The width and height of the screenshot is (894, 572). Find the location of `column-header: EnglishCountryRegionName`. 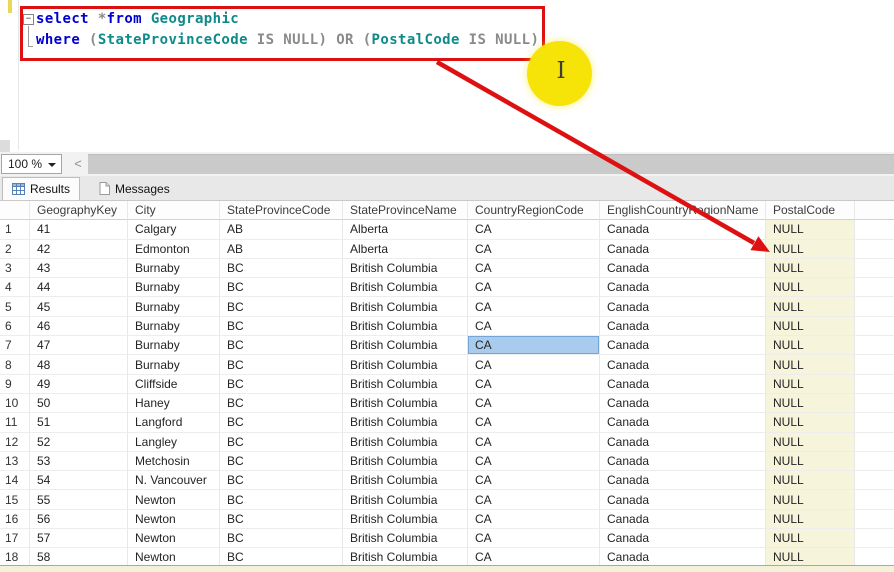

column-header: EnglishCountryRegionName is located at coordinates (683, 211).